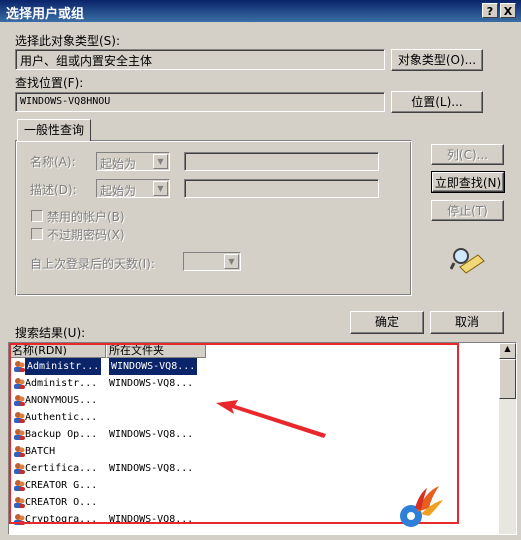 The image size is (521, 540). I want to click on stop-button: 停止(T), so click(467, 210).